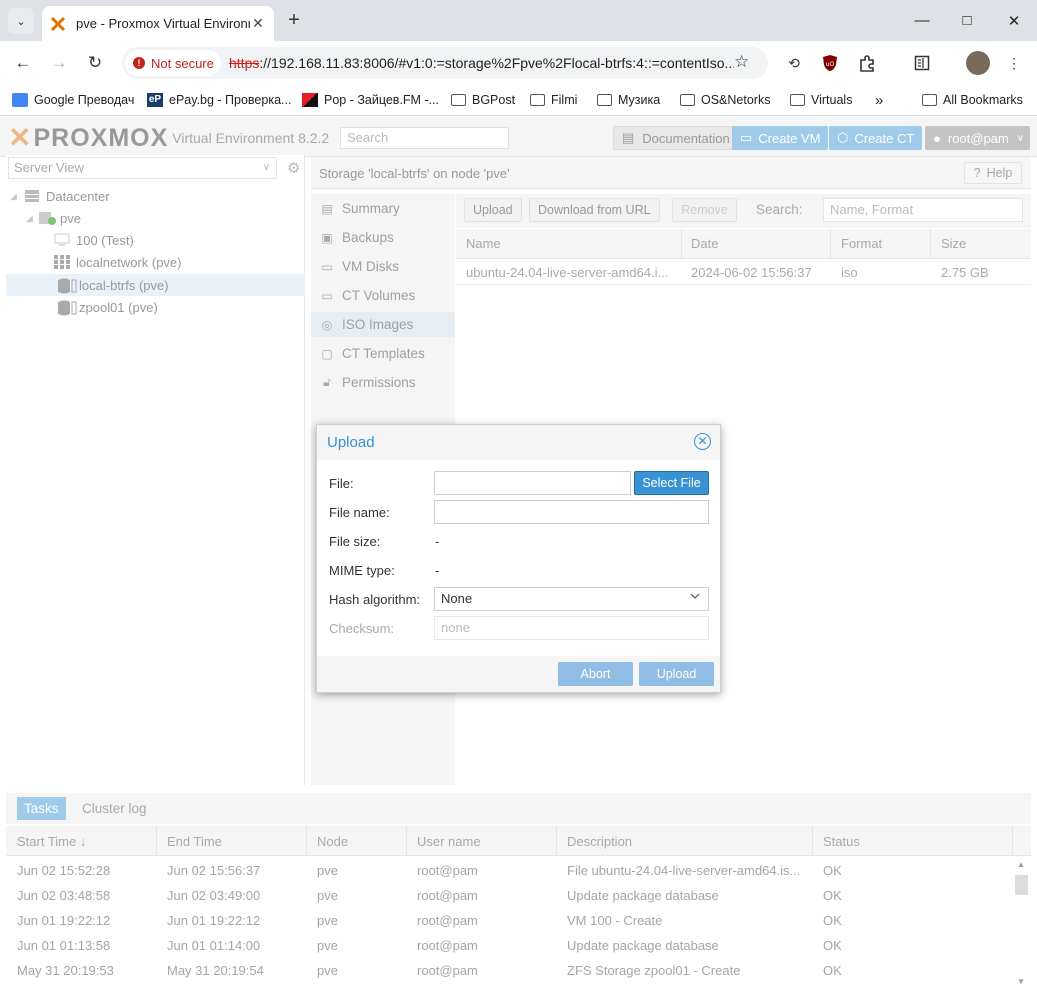  What do you see at coordinates (258, 23) in the screenshot?
I see `tab-close-icon: ✕` at bounding box center [258, 23].